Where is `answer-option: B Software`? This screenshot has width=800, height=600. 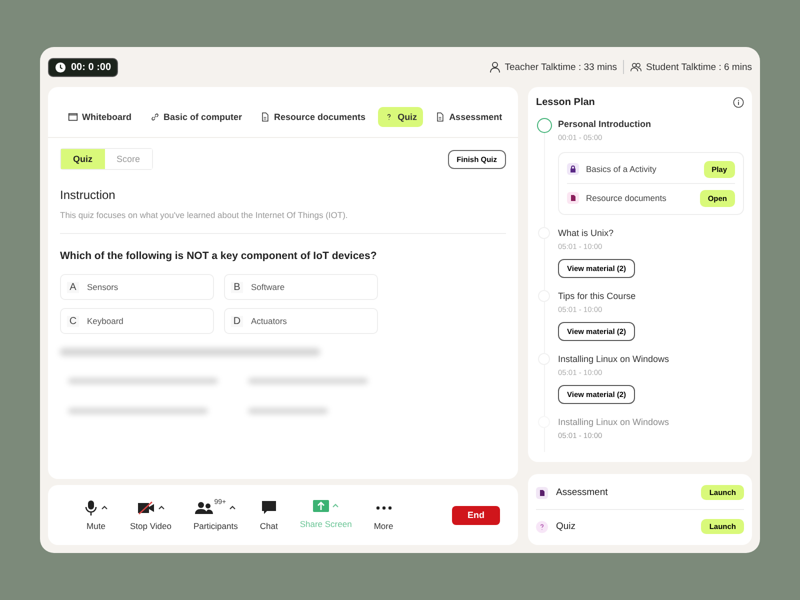
answer-option: B Software is located at coordinates (301, 287).